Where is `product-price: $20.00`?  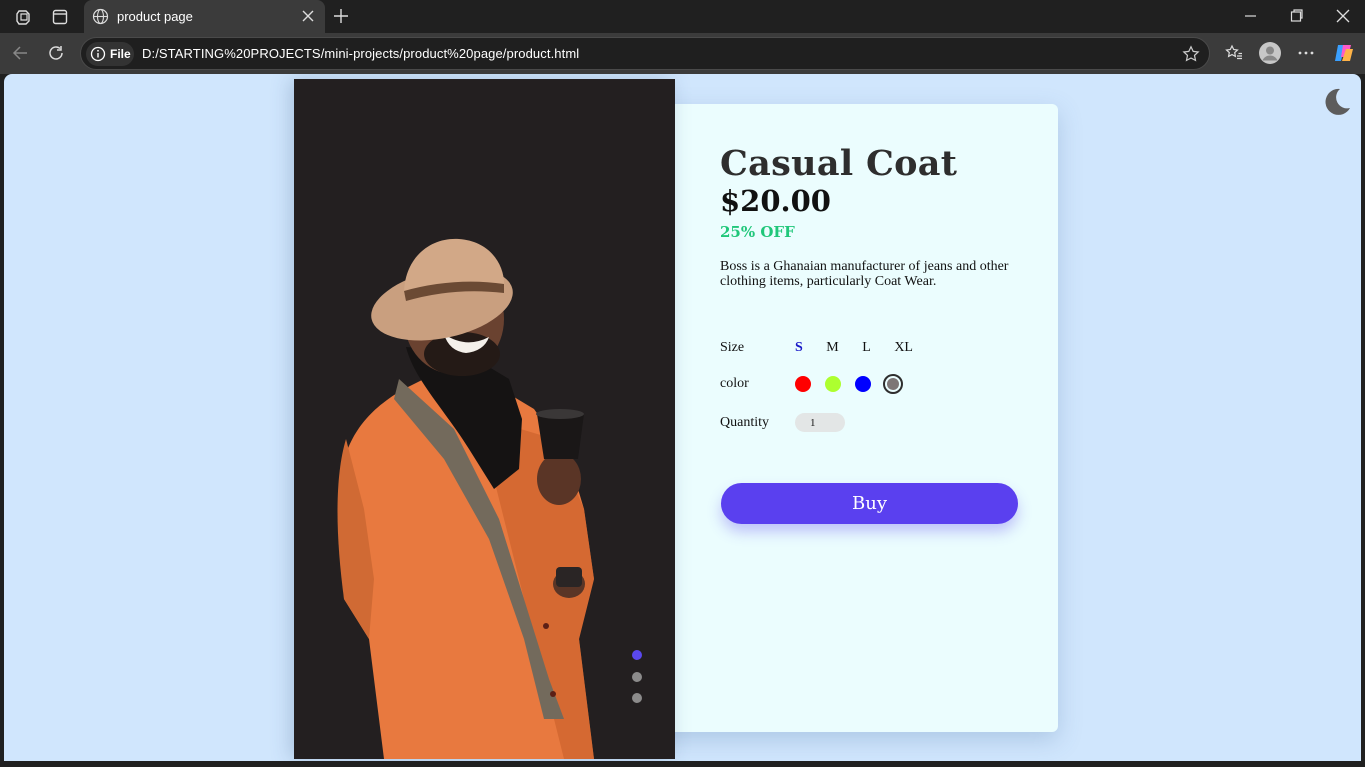 product-price: $20.00 is located at coordinates (775, 201).